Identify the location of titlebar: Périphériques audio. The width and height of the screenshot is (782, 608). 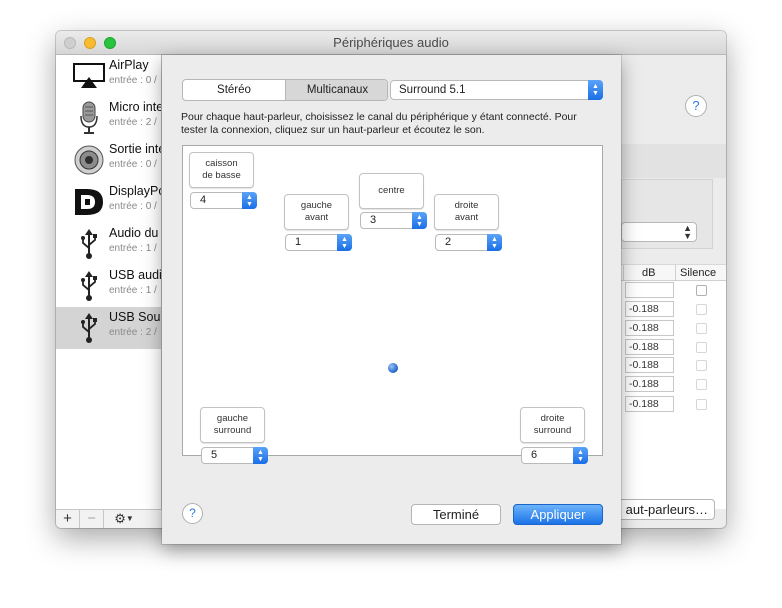
(391, 43).